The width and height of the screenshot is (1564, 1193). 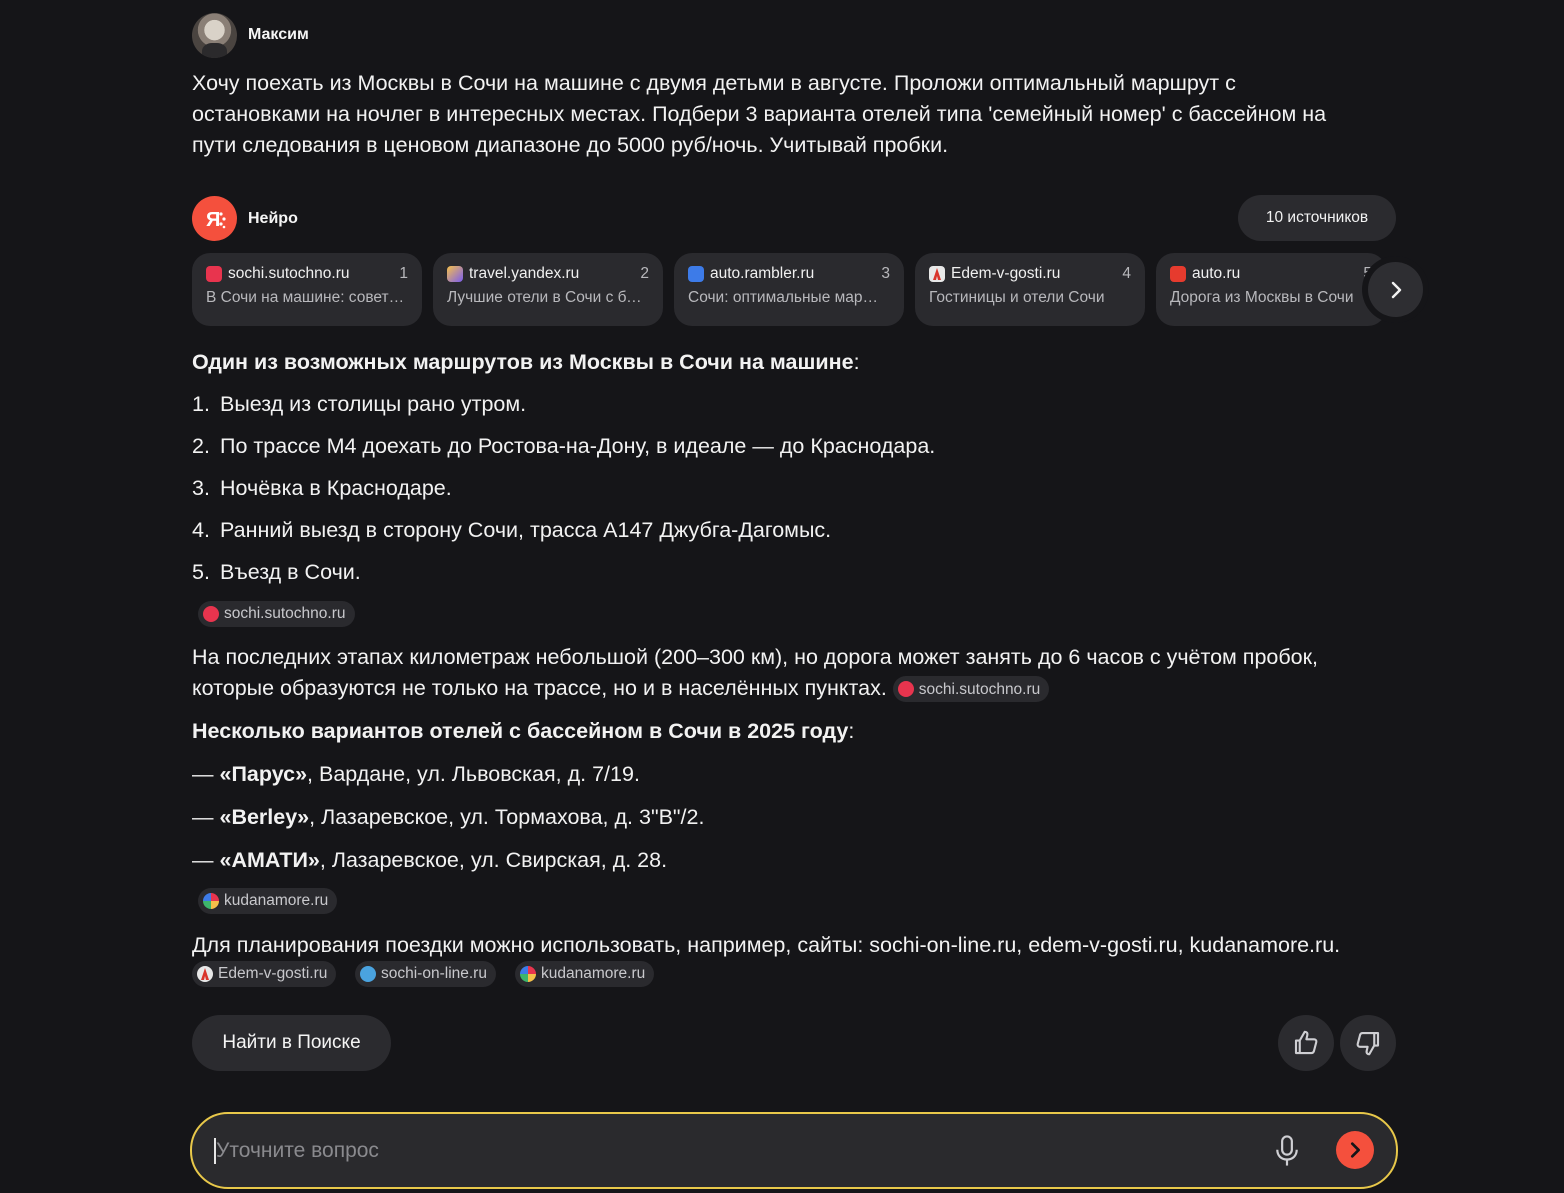 I want to click on route-step: 1. Выезд из столицы рано утром., so click(x=359, y=404).